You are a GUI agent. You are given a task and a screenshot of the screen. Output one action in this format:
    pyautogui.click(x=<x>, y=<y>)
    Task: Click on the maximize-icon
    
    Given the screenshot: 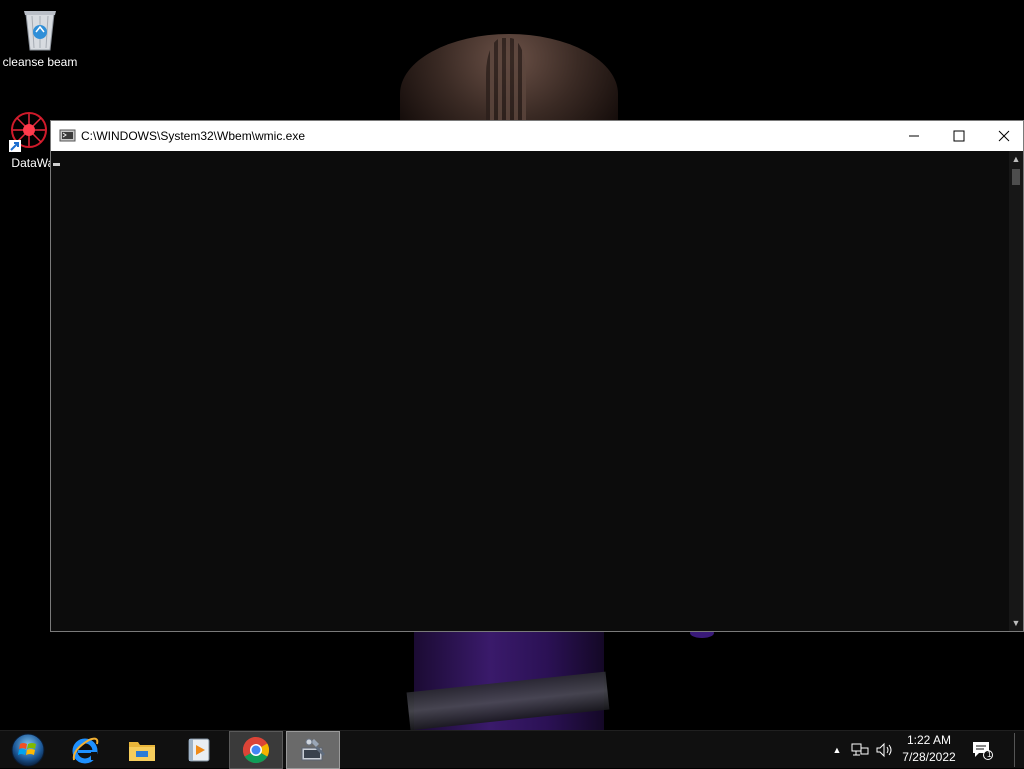 What is the action you would take?
    pyautogui.click(x=959, y=136)
    